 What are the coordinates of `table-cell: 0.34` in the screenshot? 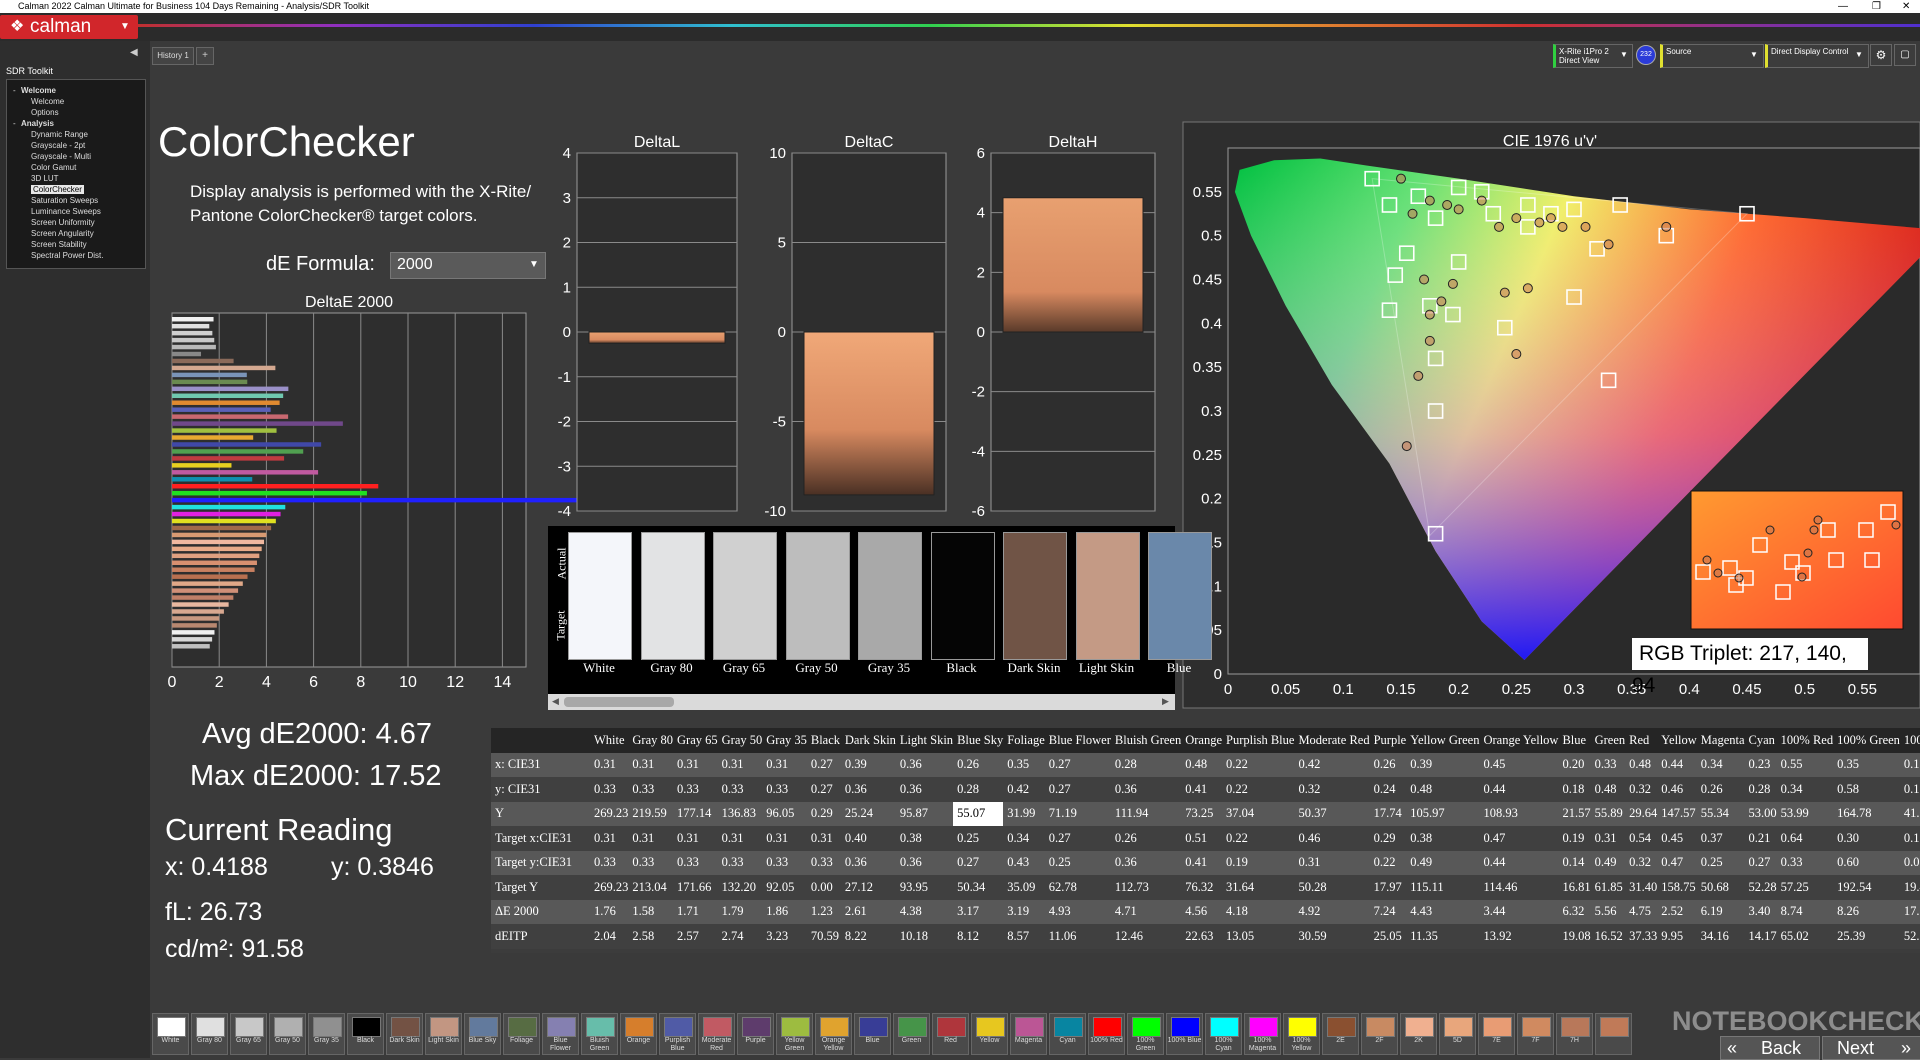 It's located at (1720, 764).